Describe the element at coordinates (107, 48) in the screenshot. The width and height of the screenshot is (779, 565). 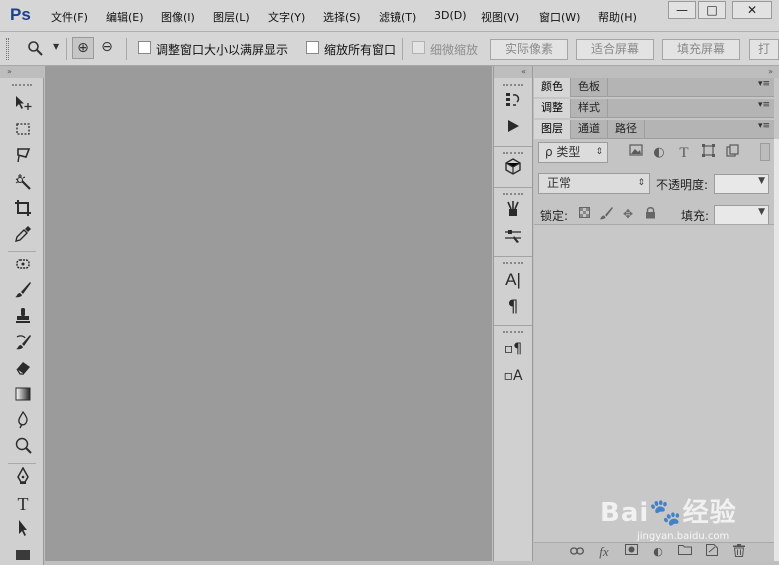
I see `zoom-out-button: ⊖` at that location.